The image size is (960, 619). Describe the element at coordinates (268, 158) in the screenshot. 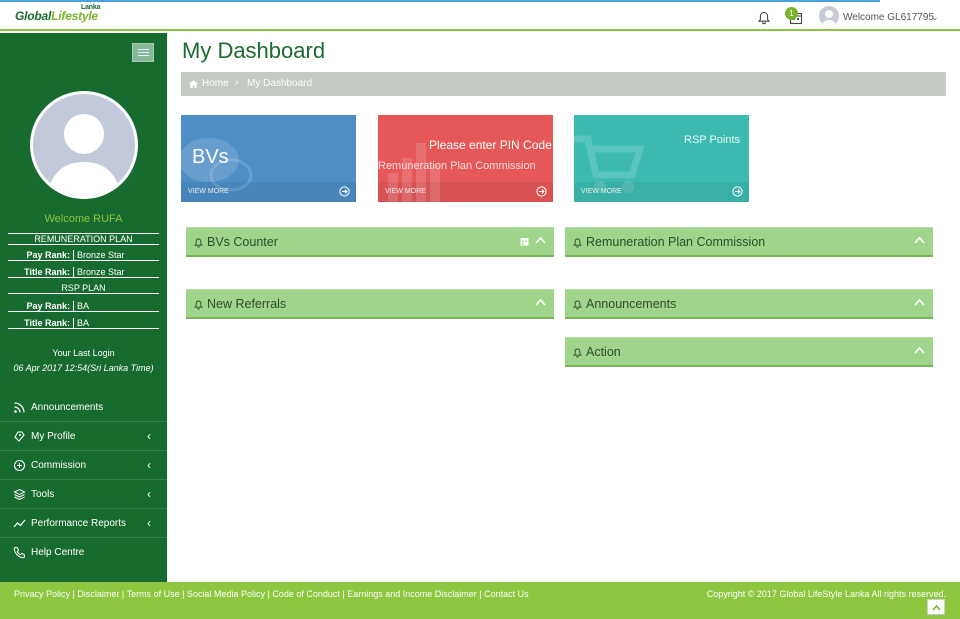

I see `bvs-tile: BVs VIEW MORE` at that location.